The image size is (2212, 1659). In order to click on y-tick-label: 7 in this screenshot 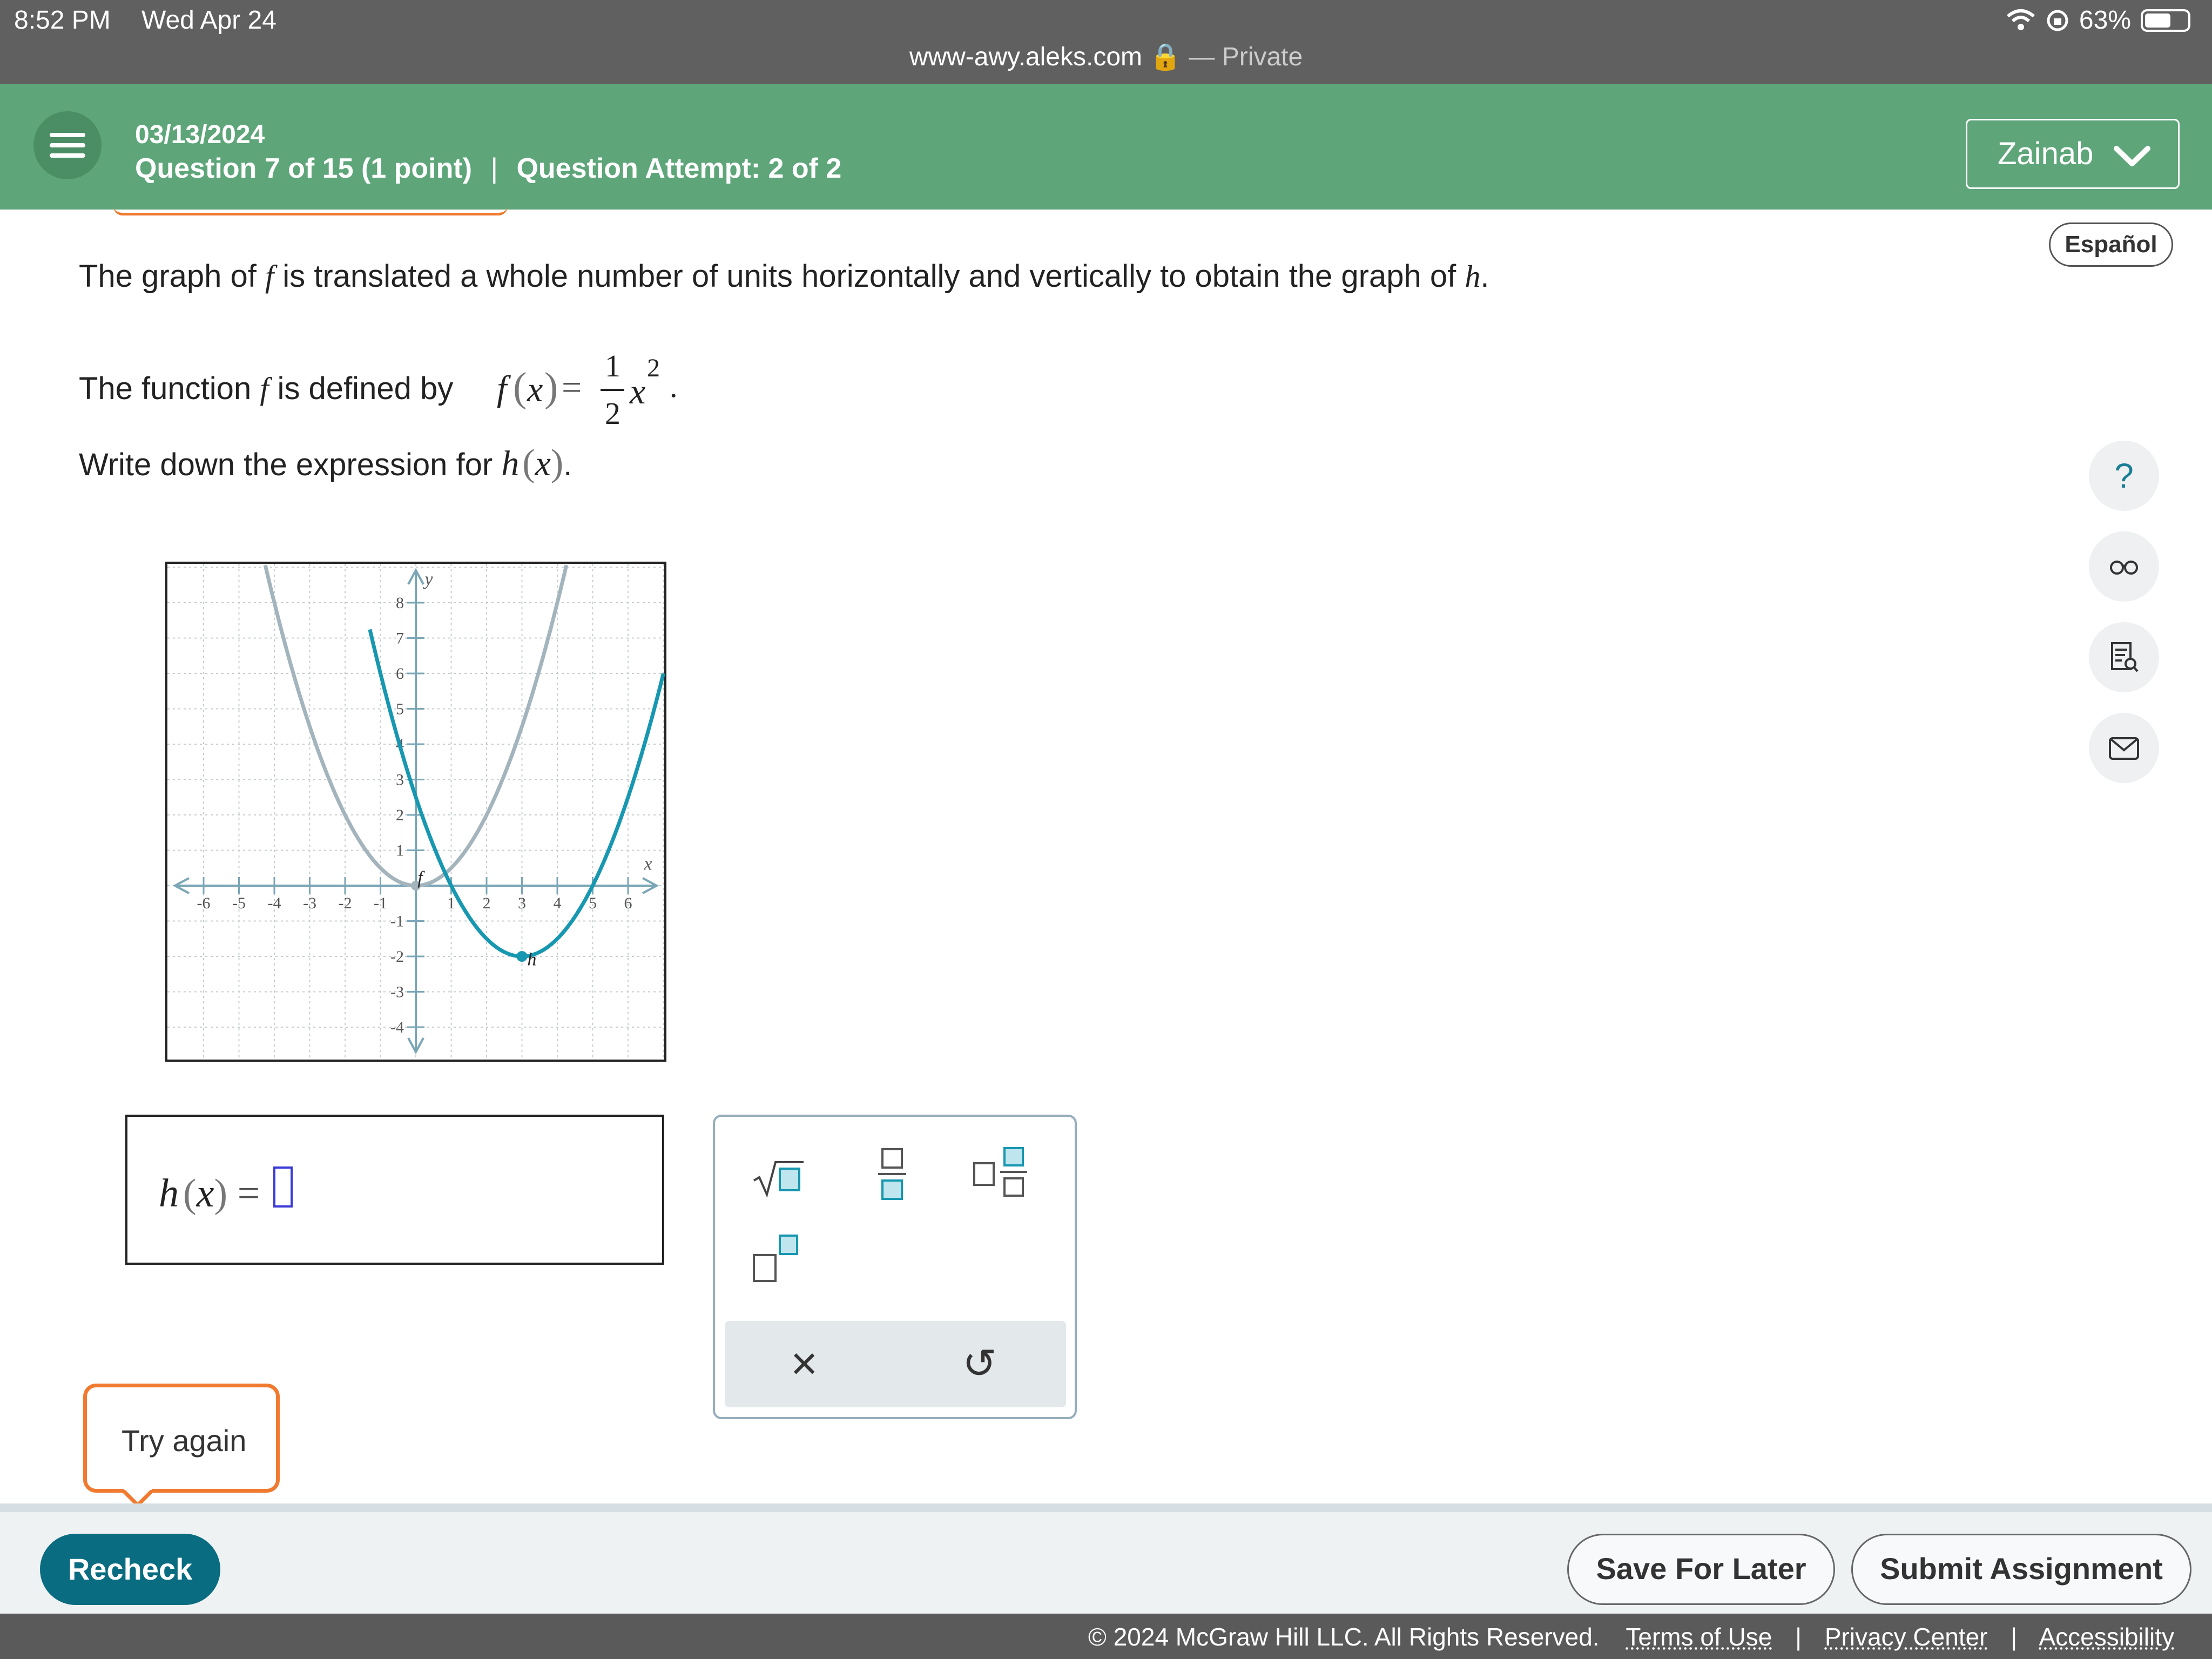, I will do `click(400, 639)`.